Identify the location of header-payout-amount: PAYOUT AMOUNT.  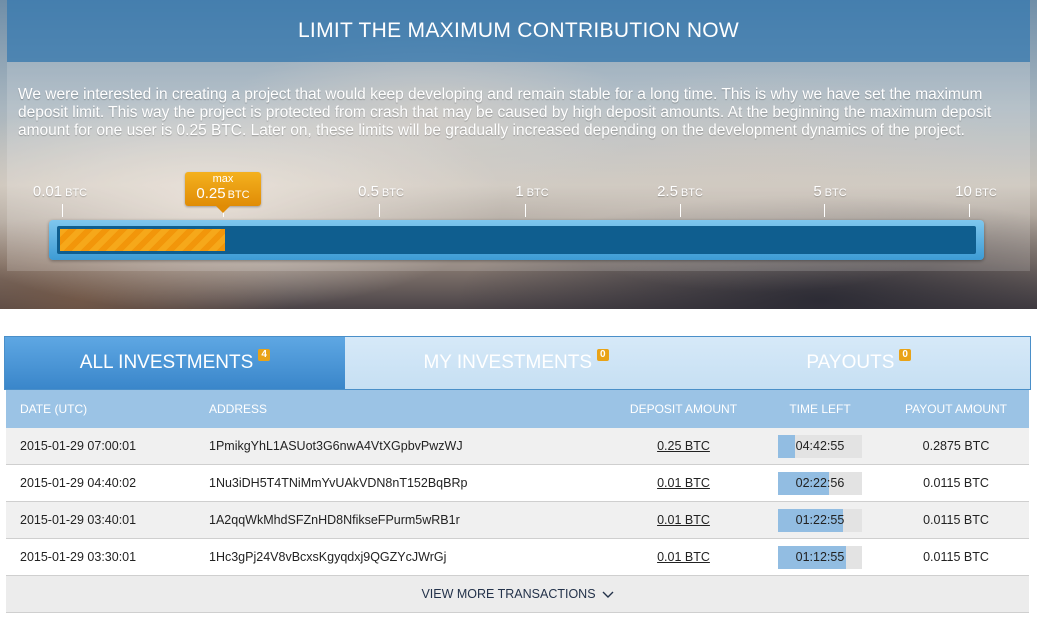
(955, 409).